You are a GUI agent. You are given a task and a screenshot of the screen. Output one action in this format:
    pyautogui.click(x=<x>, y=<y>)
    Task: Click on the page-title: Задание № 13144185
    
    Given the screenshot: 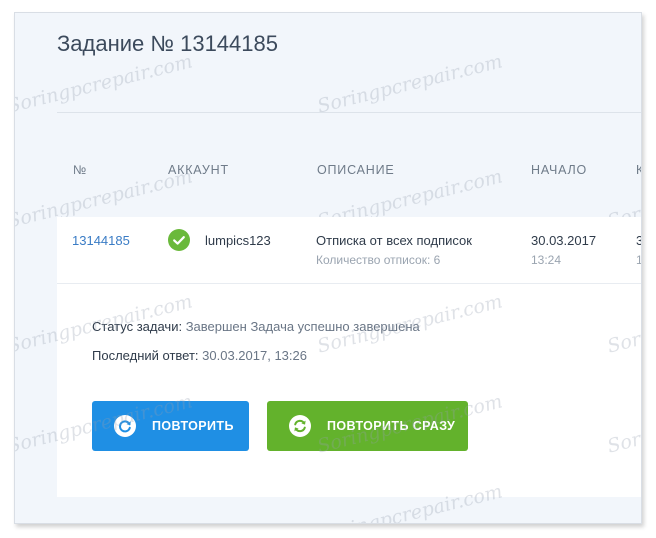 What is the action you would take?
    pyautogui.click(x=167, y=43)
    